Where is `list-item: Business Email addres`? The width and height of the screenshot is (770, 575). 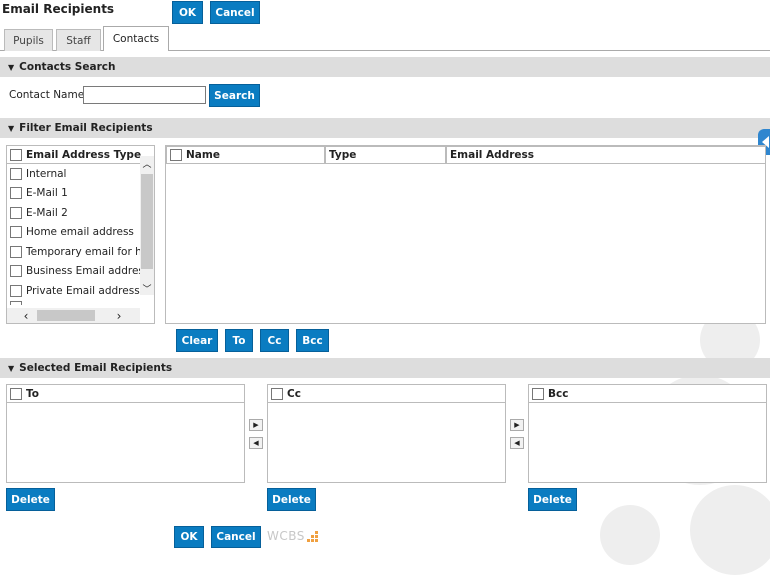 list-item: Business Email addres is located at coordinates (76, 270).